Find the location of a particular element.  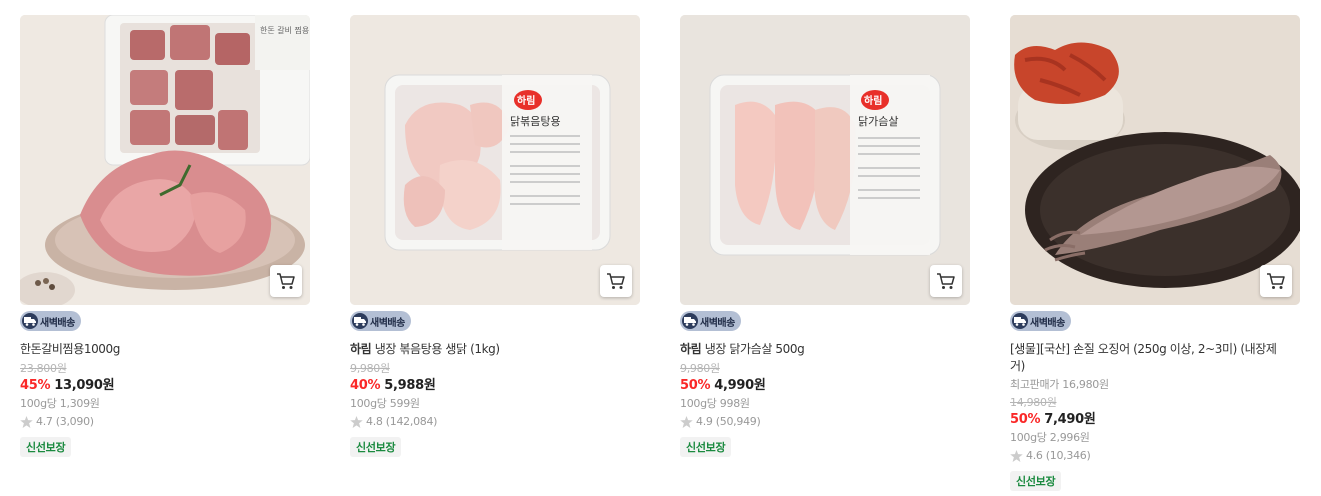

rating: 4.7 (3,090) is located at coordinates (165, 421).